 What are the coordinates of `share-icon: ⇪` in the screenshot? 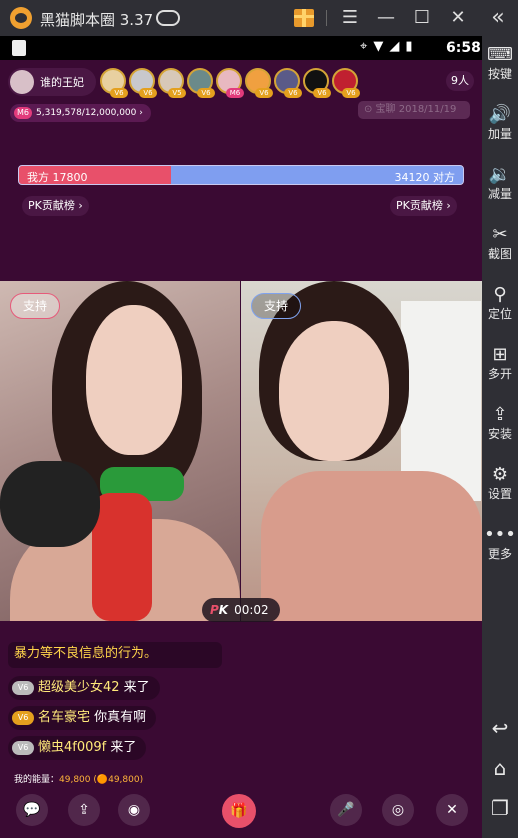 It's located at (84, 810).